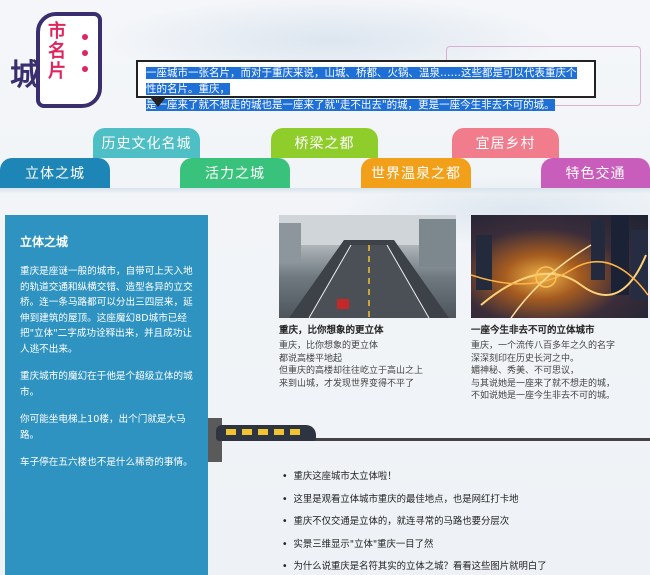 This screenshot has width=650, height=575. Describe the element at coordinates (146, 143) in the screenshot. I see `tab-history-culture: 历史文化名城` at that location.